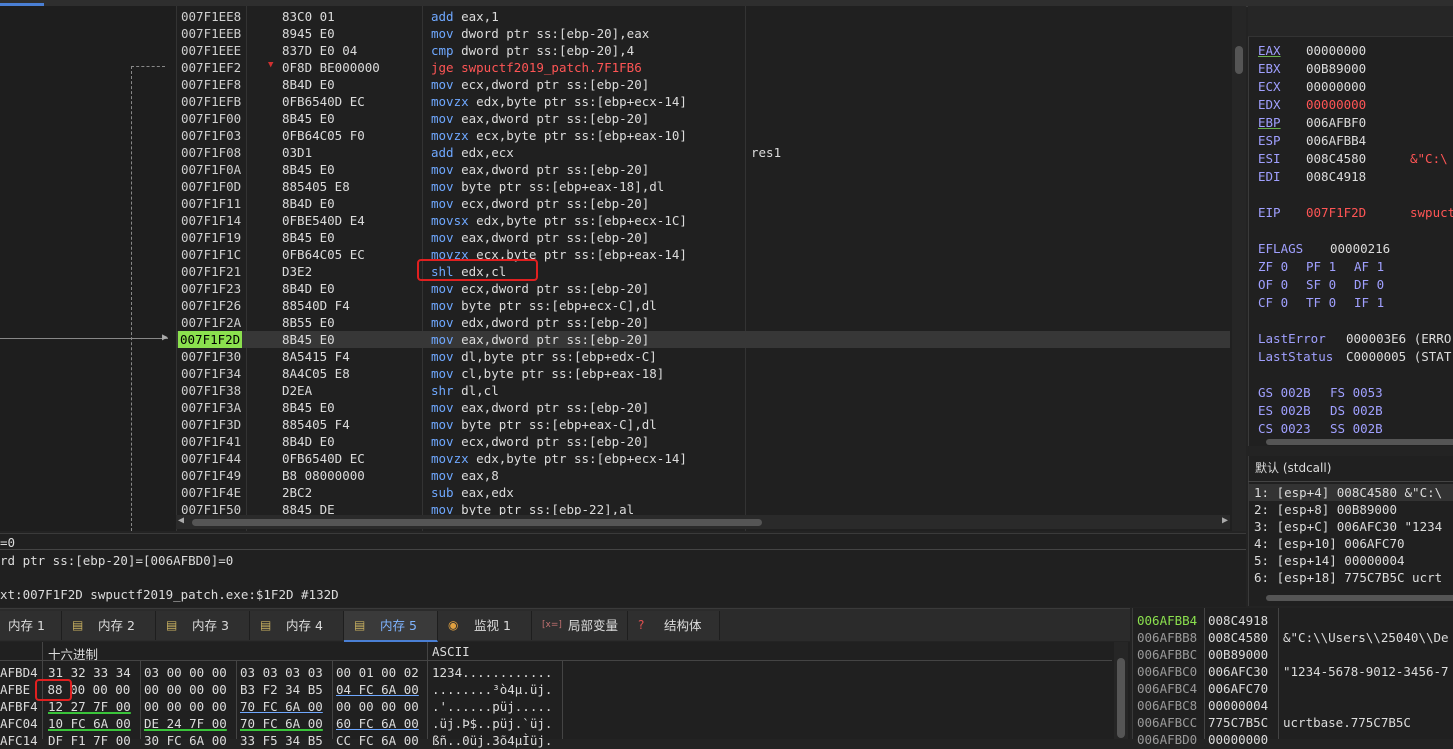 Image resolution: width=1453 pixels, height=749 pixels. What do you see at coordinates (1359, 442) in the screenshot?
I see `scrollbar-thumb` at bounding box center [1359, 442].